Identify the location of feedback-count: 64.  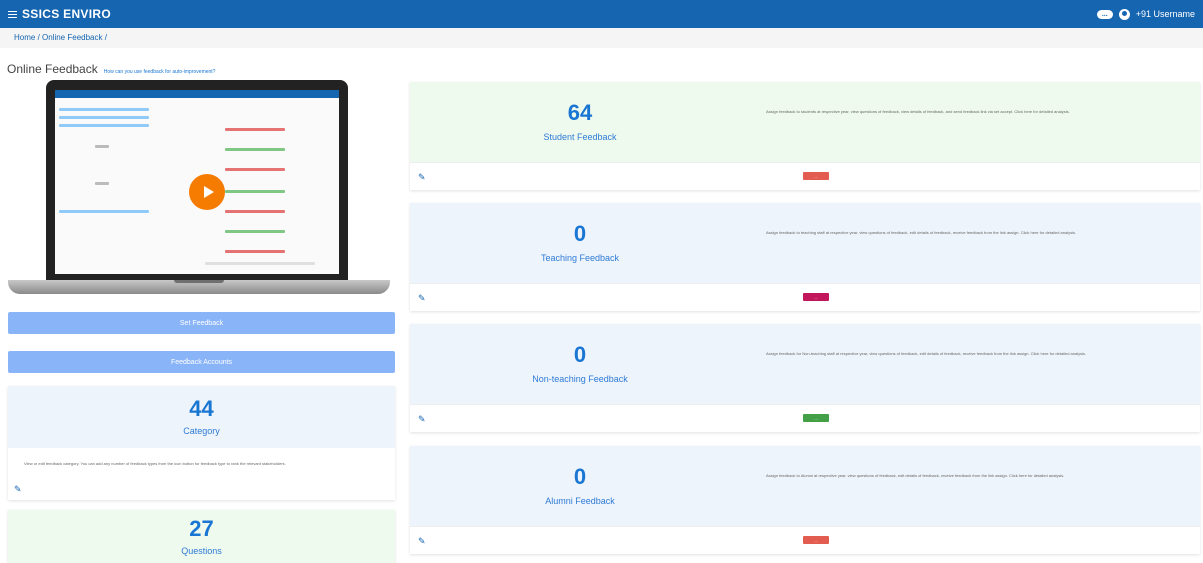
(580, 112).